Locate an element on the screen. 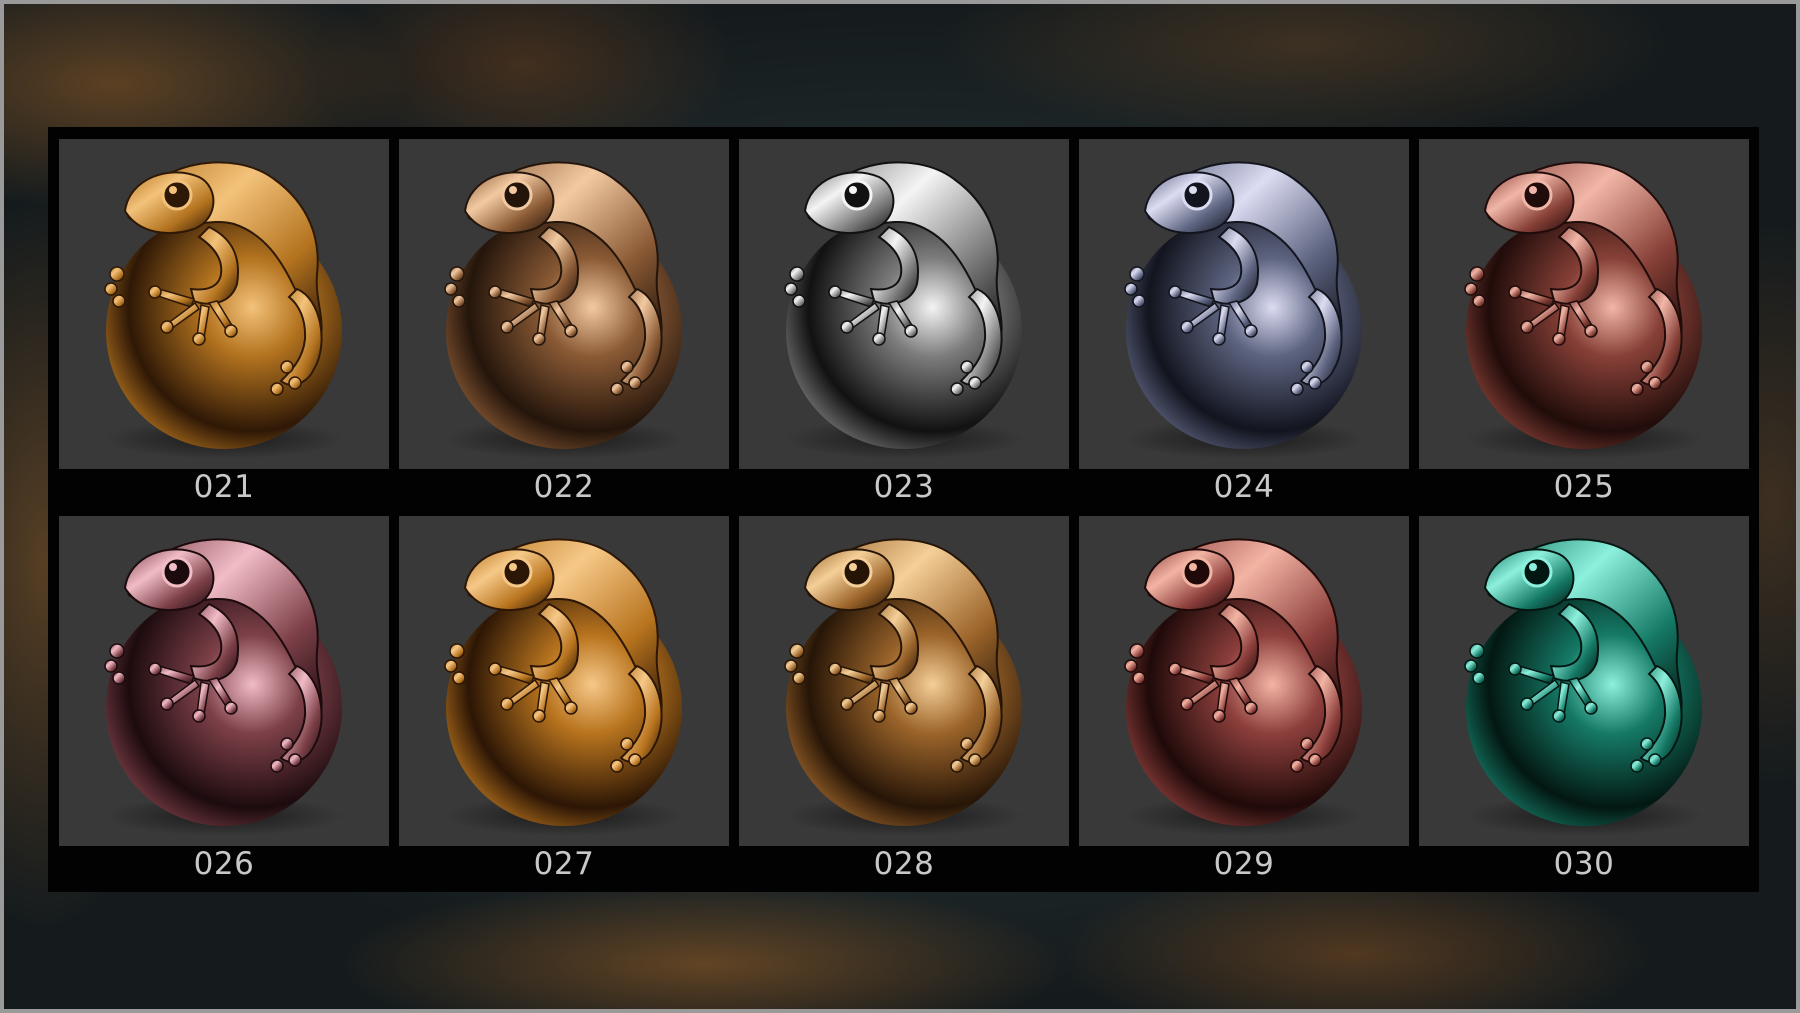 The width and height of the screenshot is (1800, 1013). material-label: 028 is located at coordinates (904, 864).